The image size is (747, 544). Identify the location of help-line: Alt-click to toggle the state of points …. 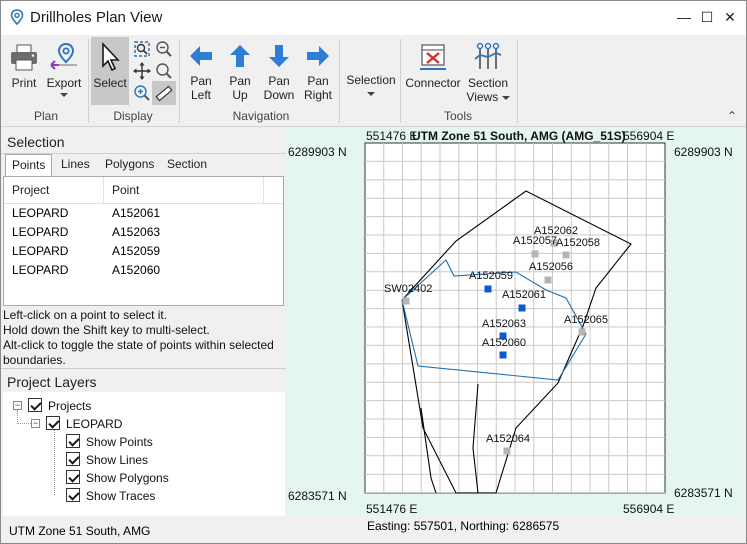
(138, 345).